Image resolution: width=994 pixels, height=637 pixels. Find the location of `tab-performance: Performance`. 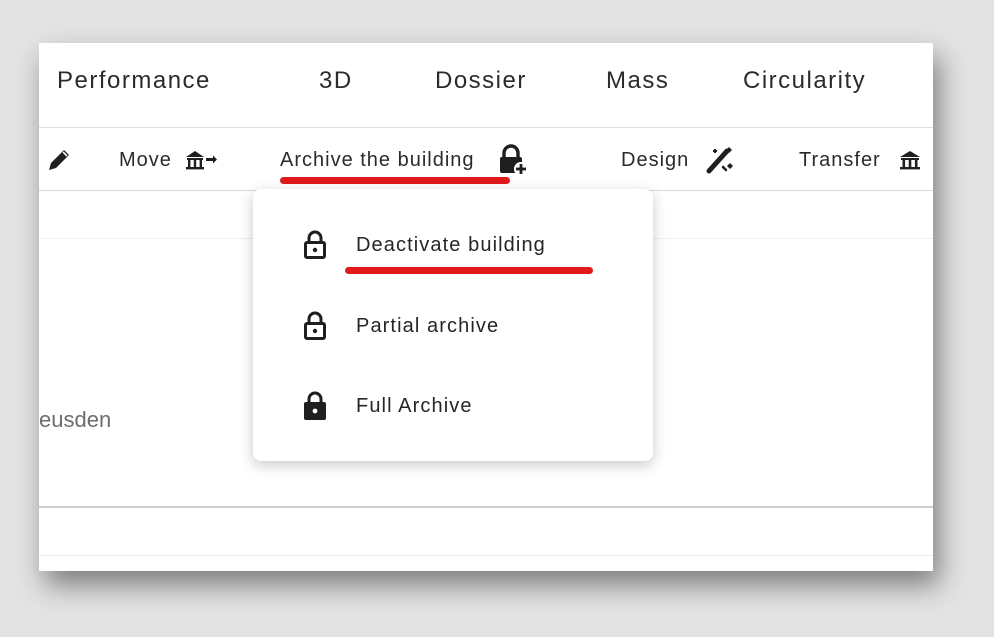

tab-performance: Performance is located at coordinates (134, 81).